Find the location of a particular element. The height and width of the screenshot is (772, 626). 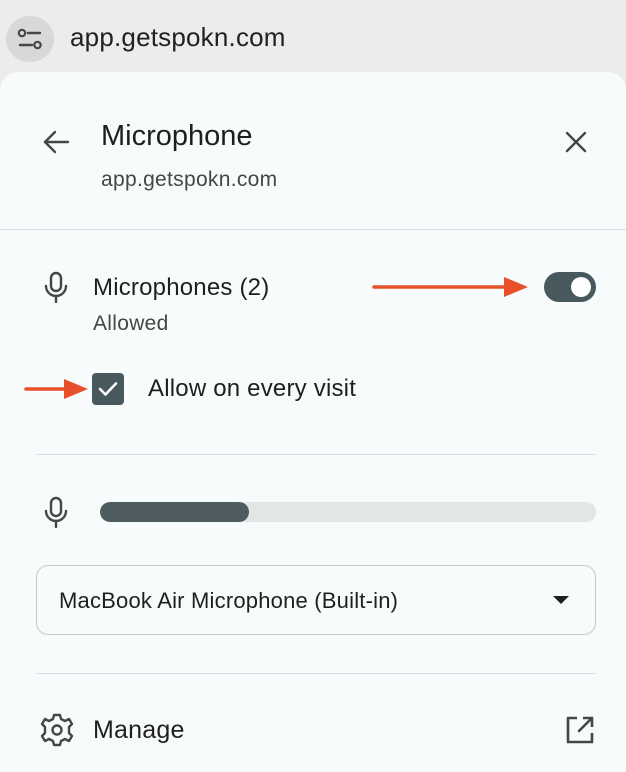

open-in-new-icon is located at coordinates (580, 730).